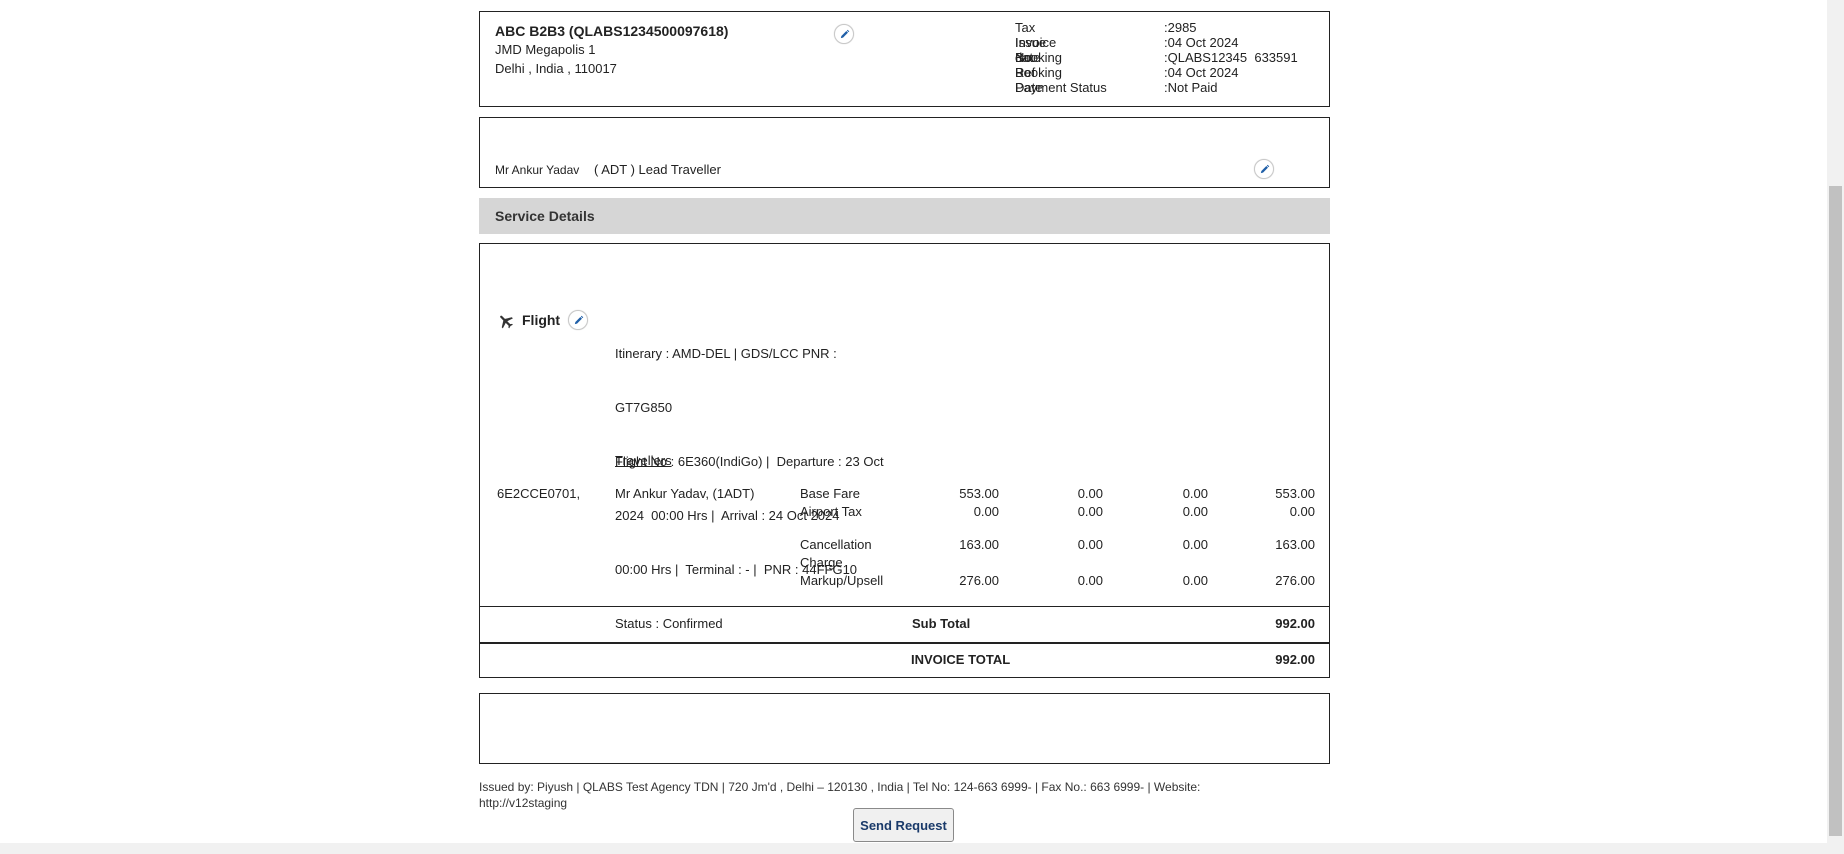 The width and height of the screenshot is (1844, 854). I want to click on edit-flight-button, so click(578, 320).